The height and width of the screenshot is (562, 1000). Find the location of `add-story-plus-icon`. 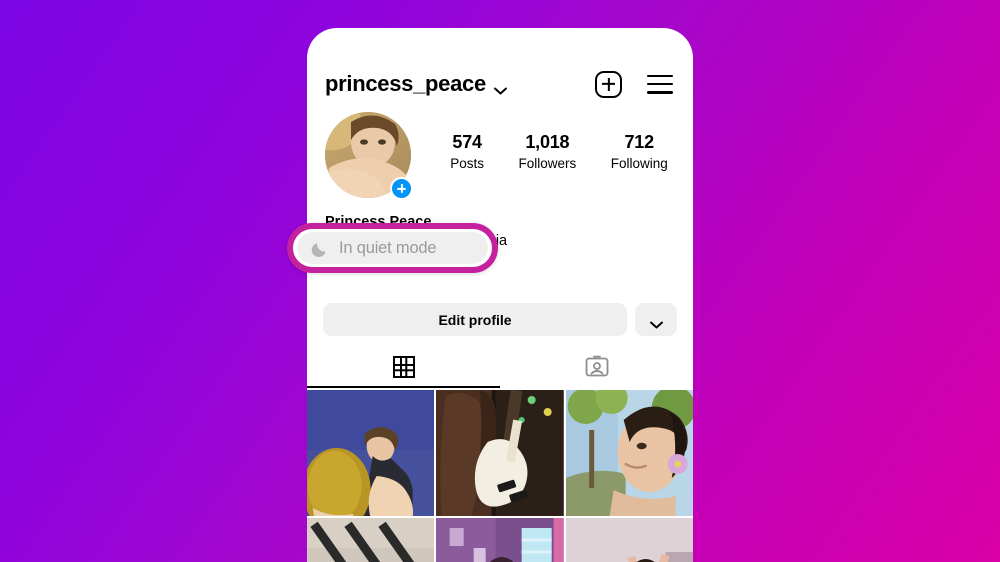

add-story-plus-icon is located at coordinates (401, 188).